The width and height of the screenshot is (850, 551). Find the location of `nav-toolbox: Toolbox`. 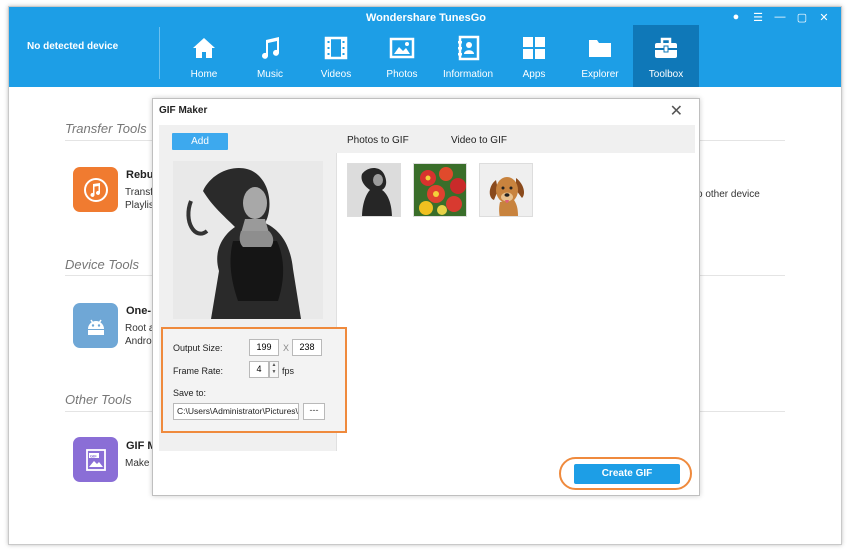

nav-toolbox: Toolbox is located at coordinates (666, 56).